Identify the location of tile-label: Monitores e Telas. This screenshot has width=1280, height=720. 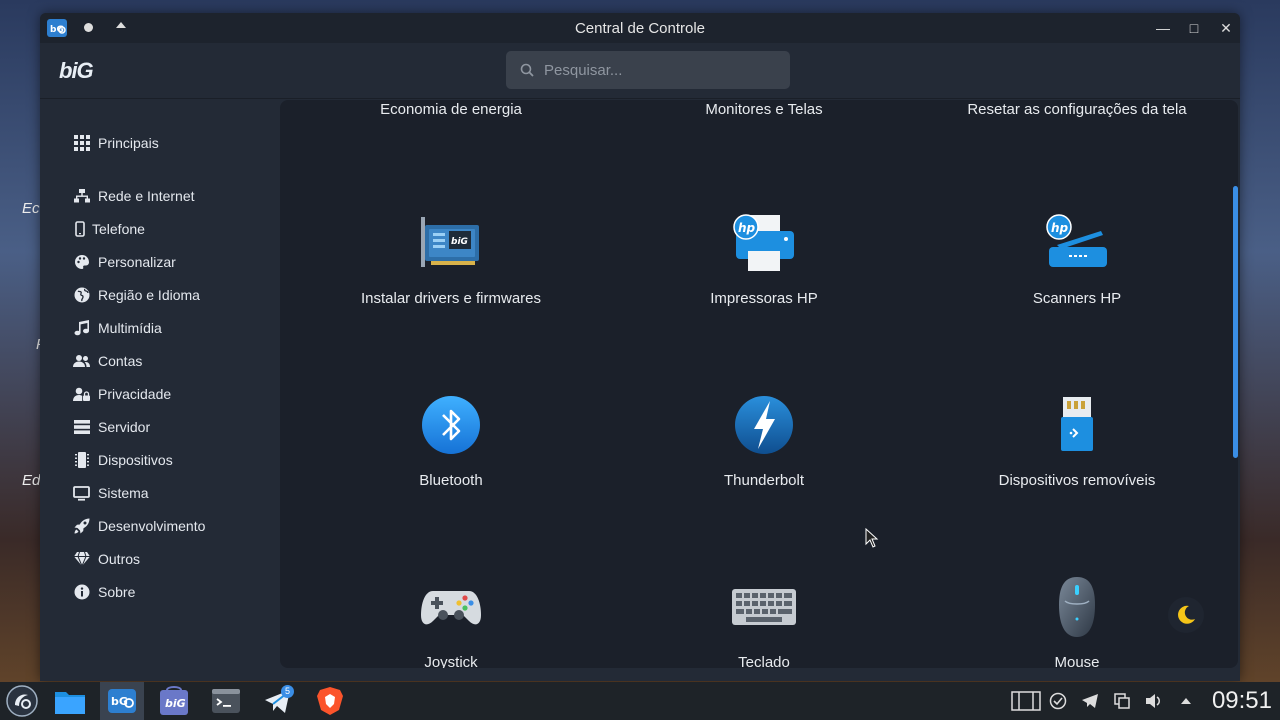
(764, 109).